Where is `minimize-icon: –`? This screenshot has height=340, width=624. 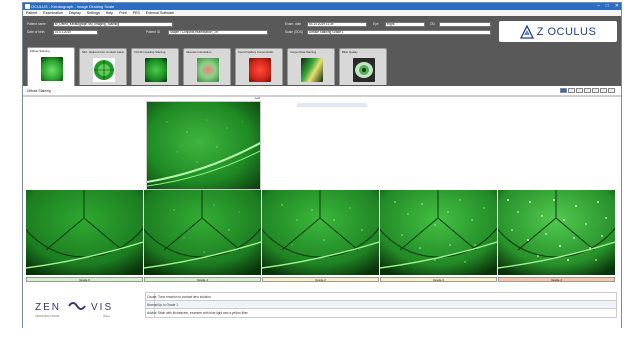
minimize-icon: – is located at coordinates (598, 6).